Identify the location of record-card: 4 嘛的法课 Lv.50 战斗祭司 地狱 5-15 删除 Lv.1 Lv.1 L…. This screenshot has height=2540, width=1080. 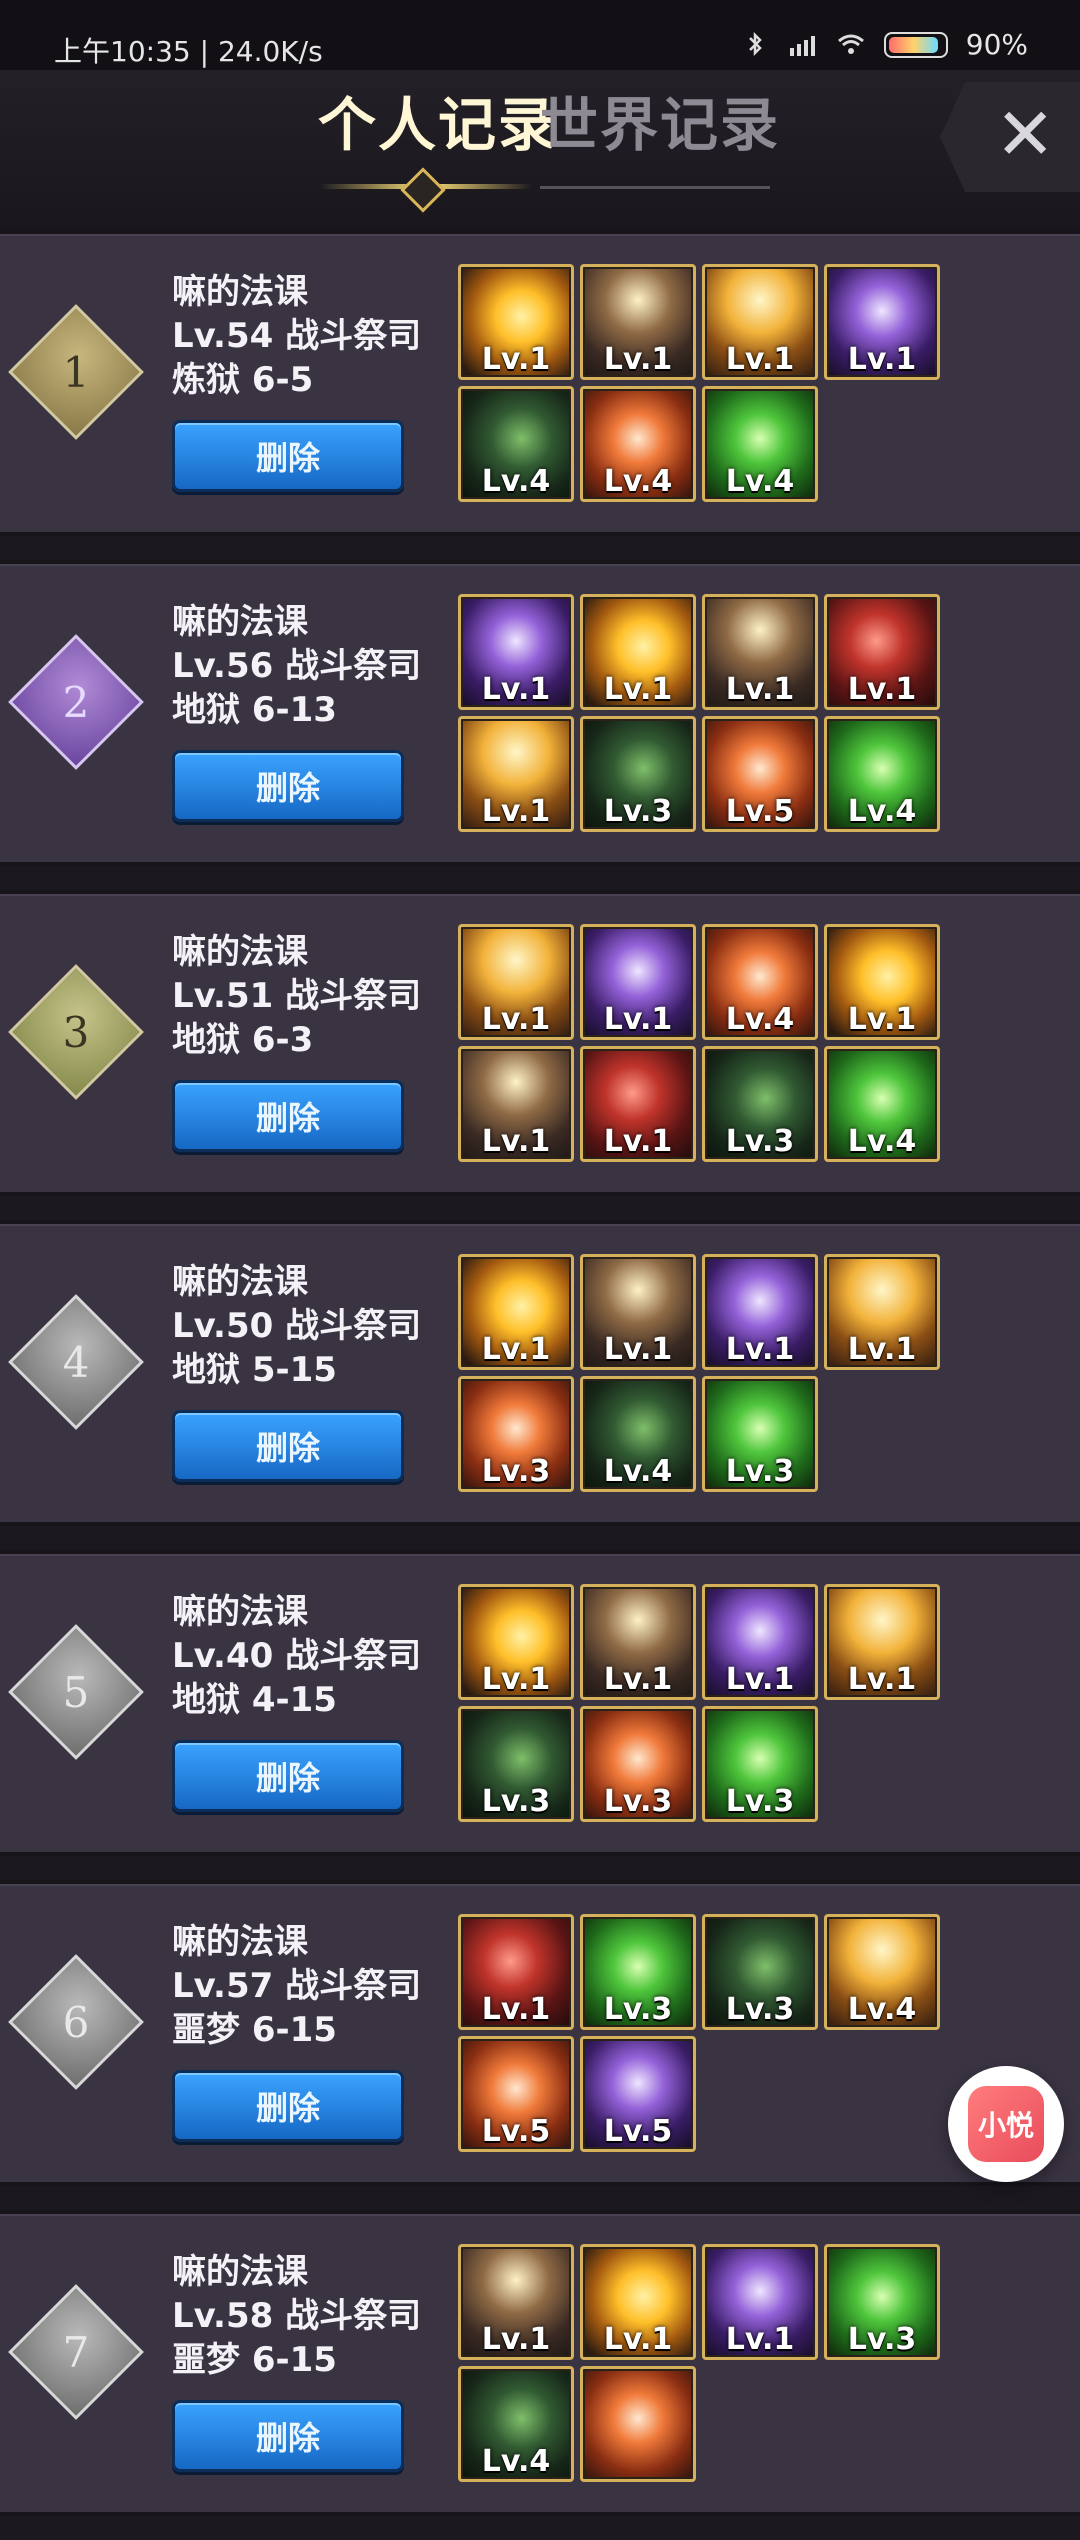
(540, 1373).